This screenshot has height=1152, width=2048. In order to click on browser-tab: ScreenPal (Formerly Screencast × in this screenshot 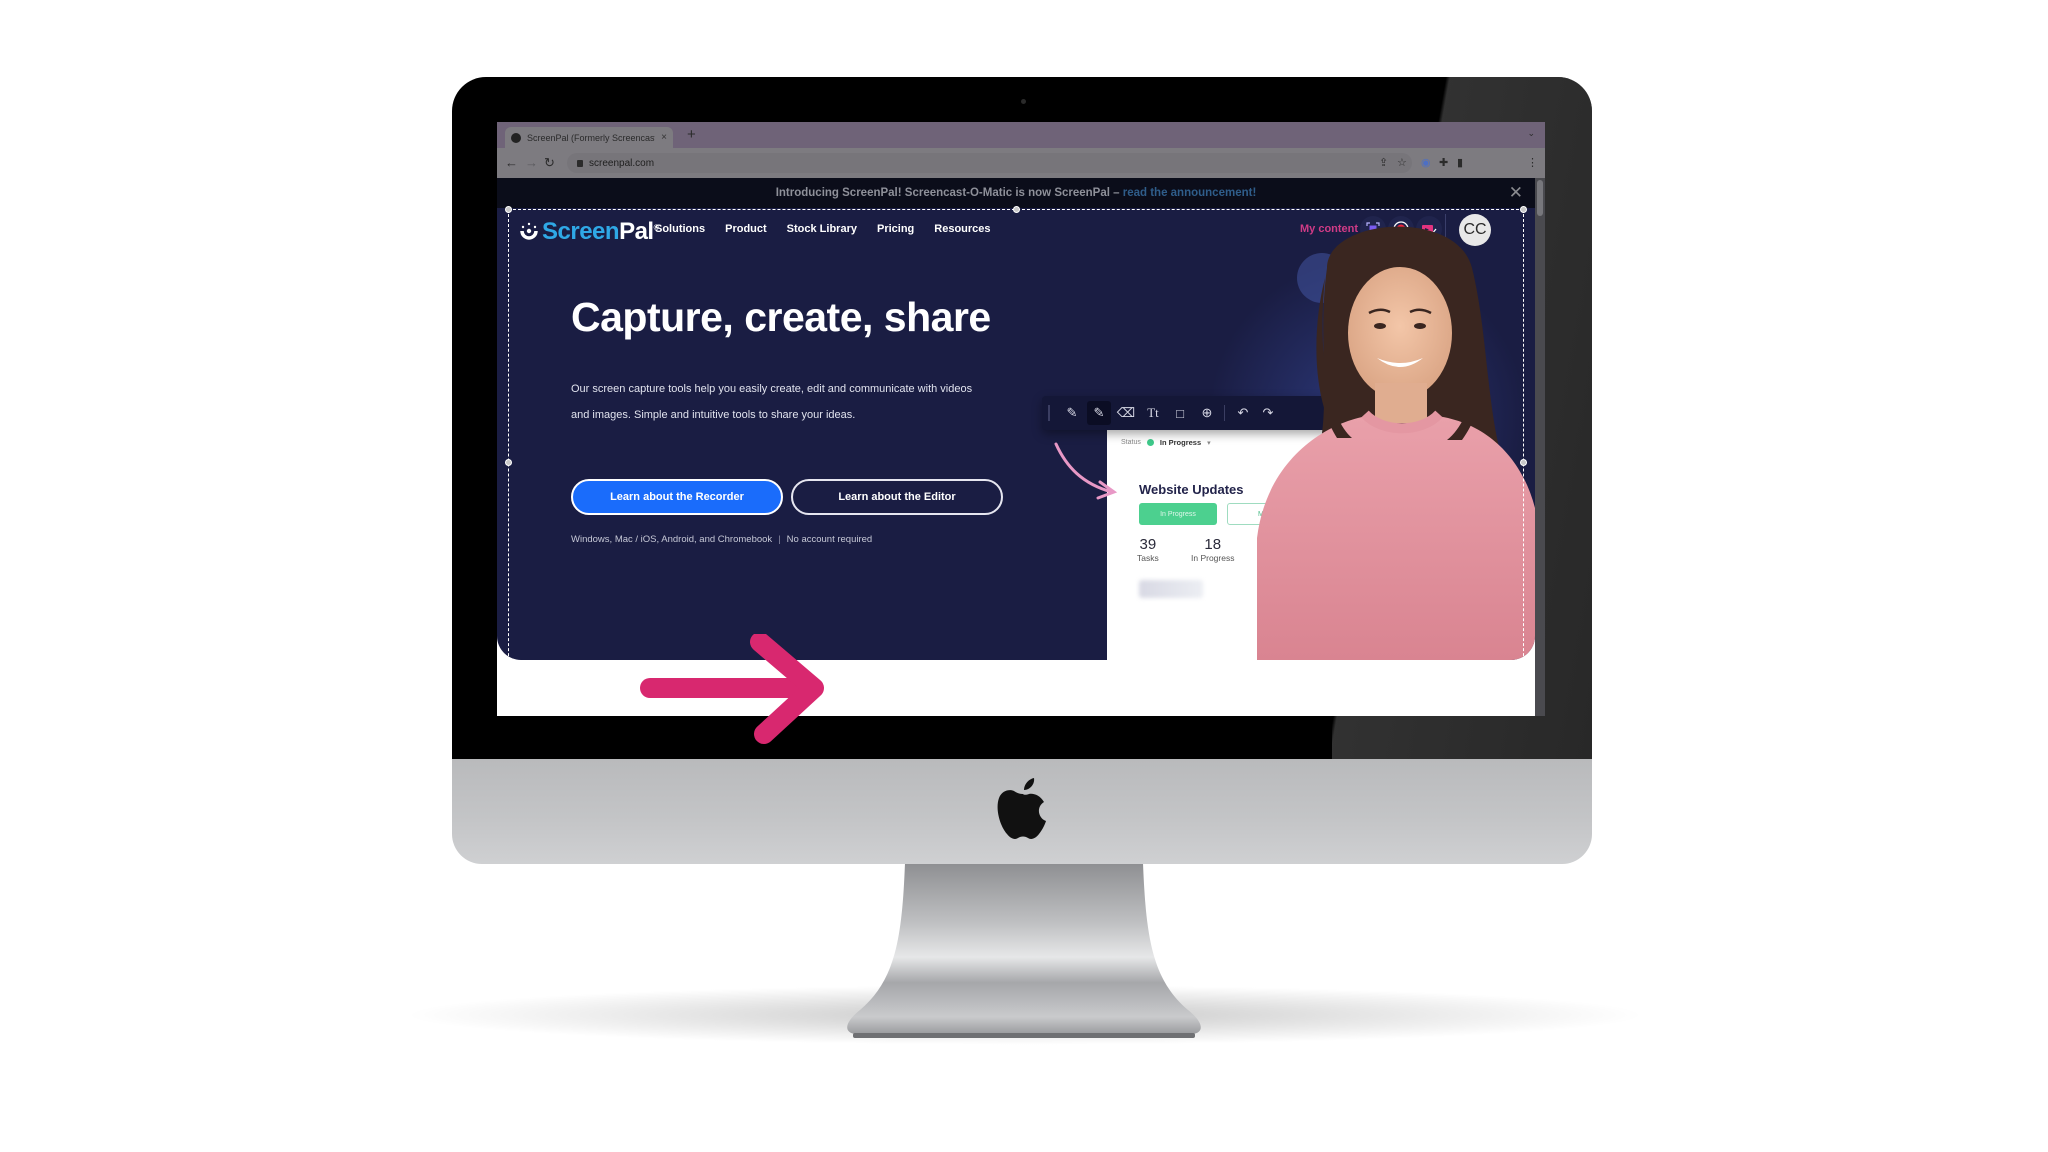, I will do `click(589, 137)`.